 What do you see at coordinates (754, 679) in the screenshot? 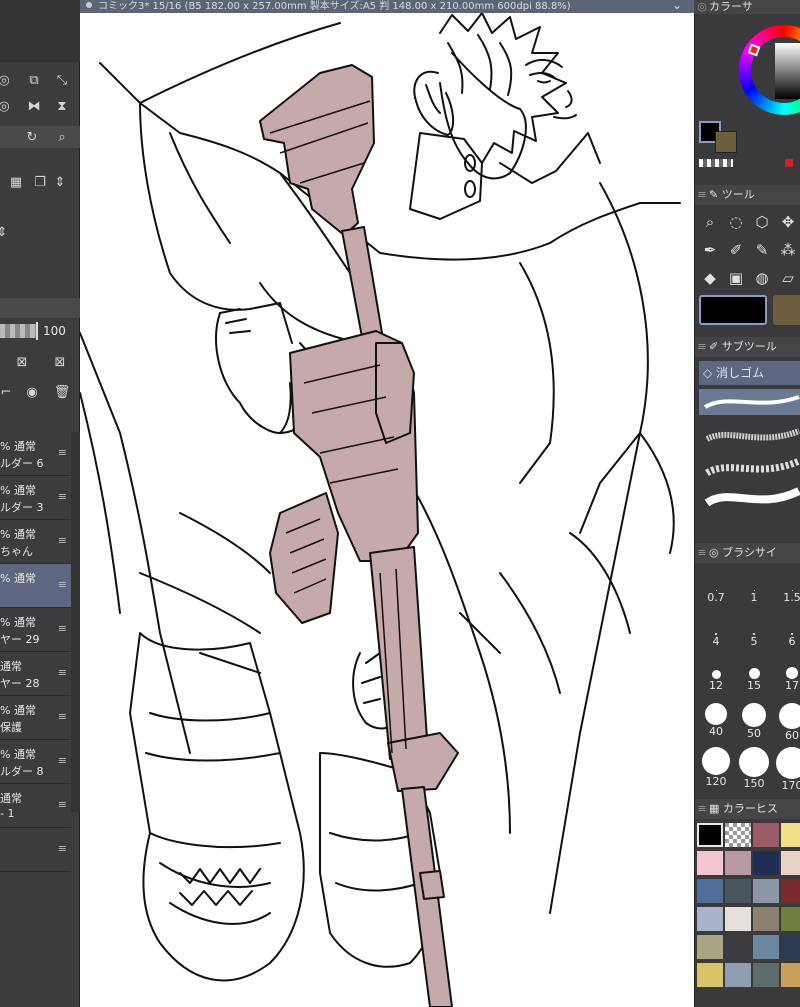
I see `brush-size-option: 15` at bounding box center [754, 679].